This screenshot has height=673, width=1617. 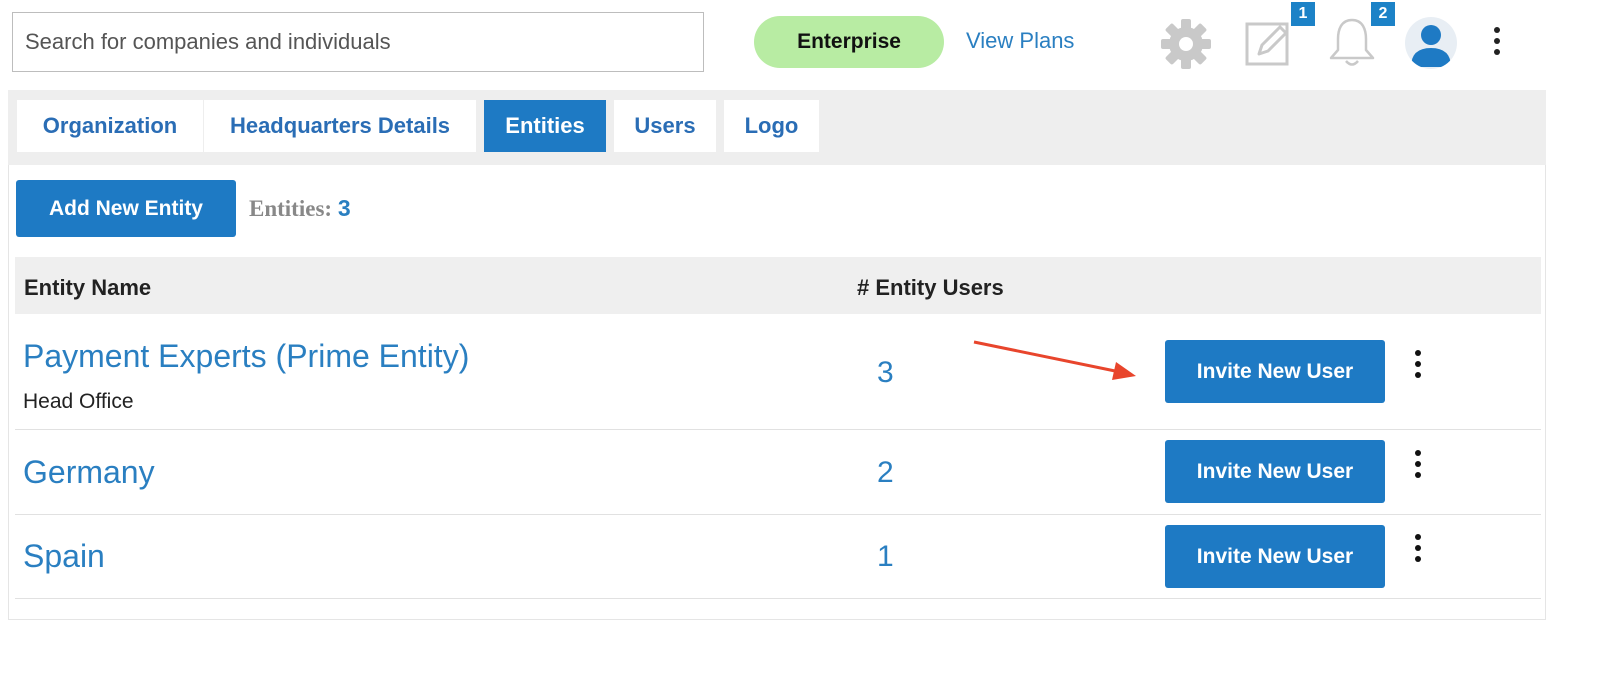 What do you see at coordinates (1054, 360) in the screenshot?
I see `annotation-arrow` at bounding box center [1054, 360].